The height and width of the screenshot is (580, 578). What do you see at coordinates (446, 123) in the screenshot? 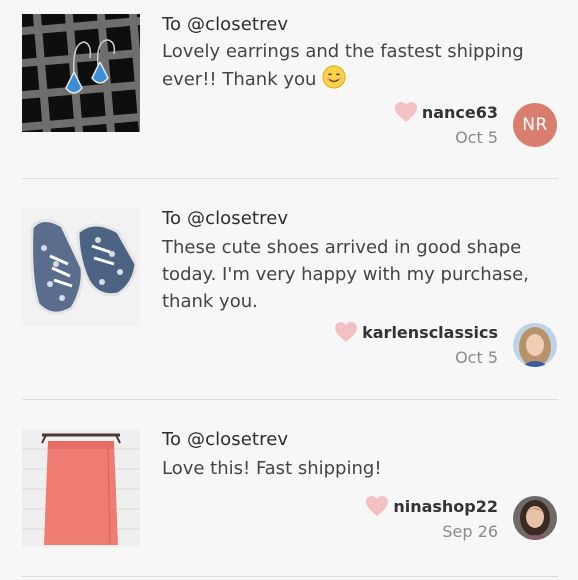
I see `review-meta: nance63 Oct 5` at bounding box center [446, 123].